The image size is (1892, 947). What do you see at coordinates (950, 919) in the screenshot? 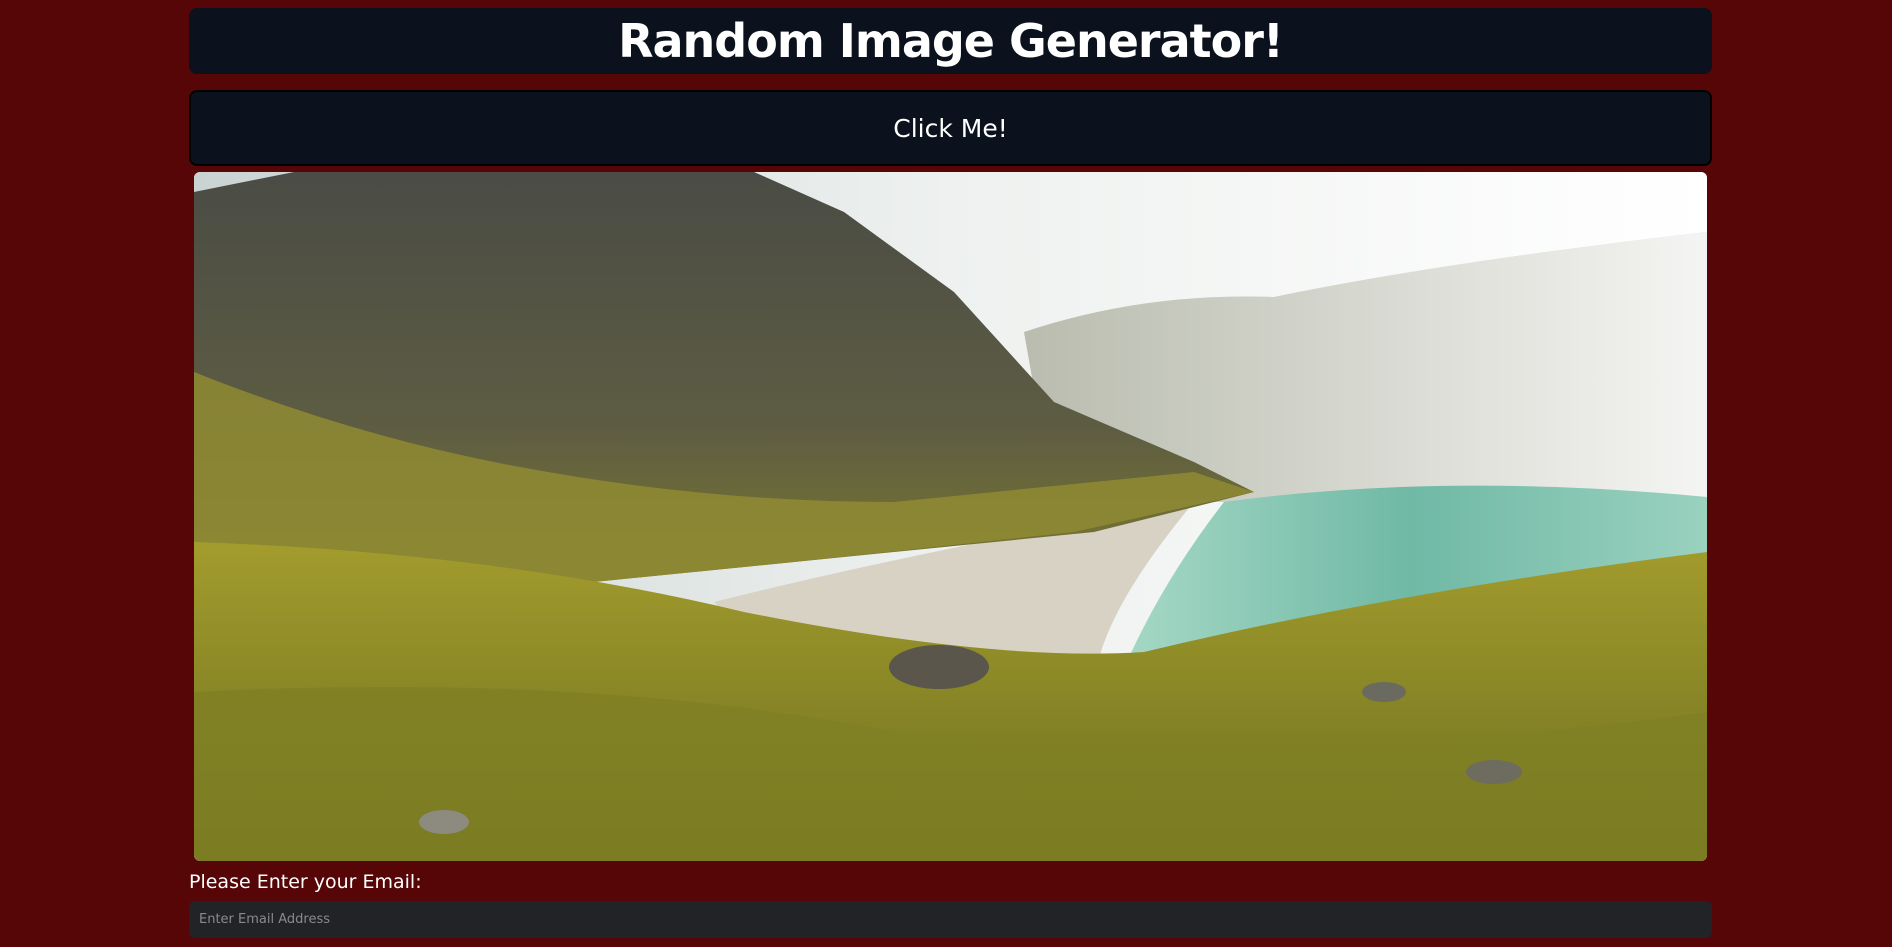
I see `email-input` at bounding box center [950, 919].